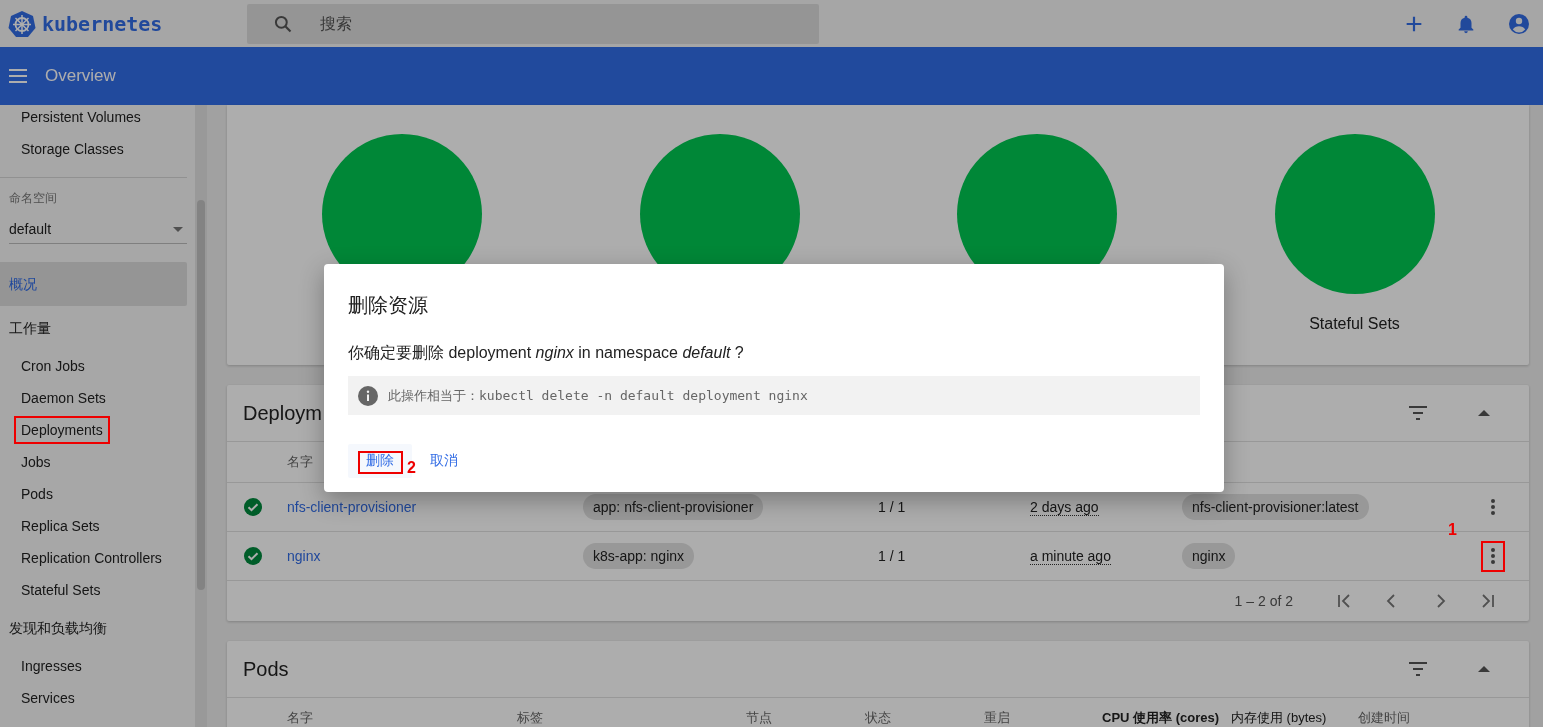 The height and width of the screenshot is (727, 1543). Describe the element at coordinates (50, 590) in the screenshot. I see `sidebar-item: Stateful Sets` at that location.